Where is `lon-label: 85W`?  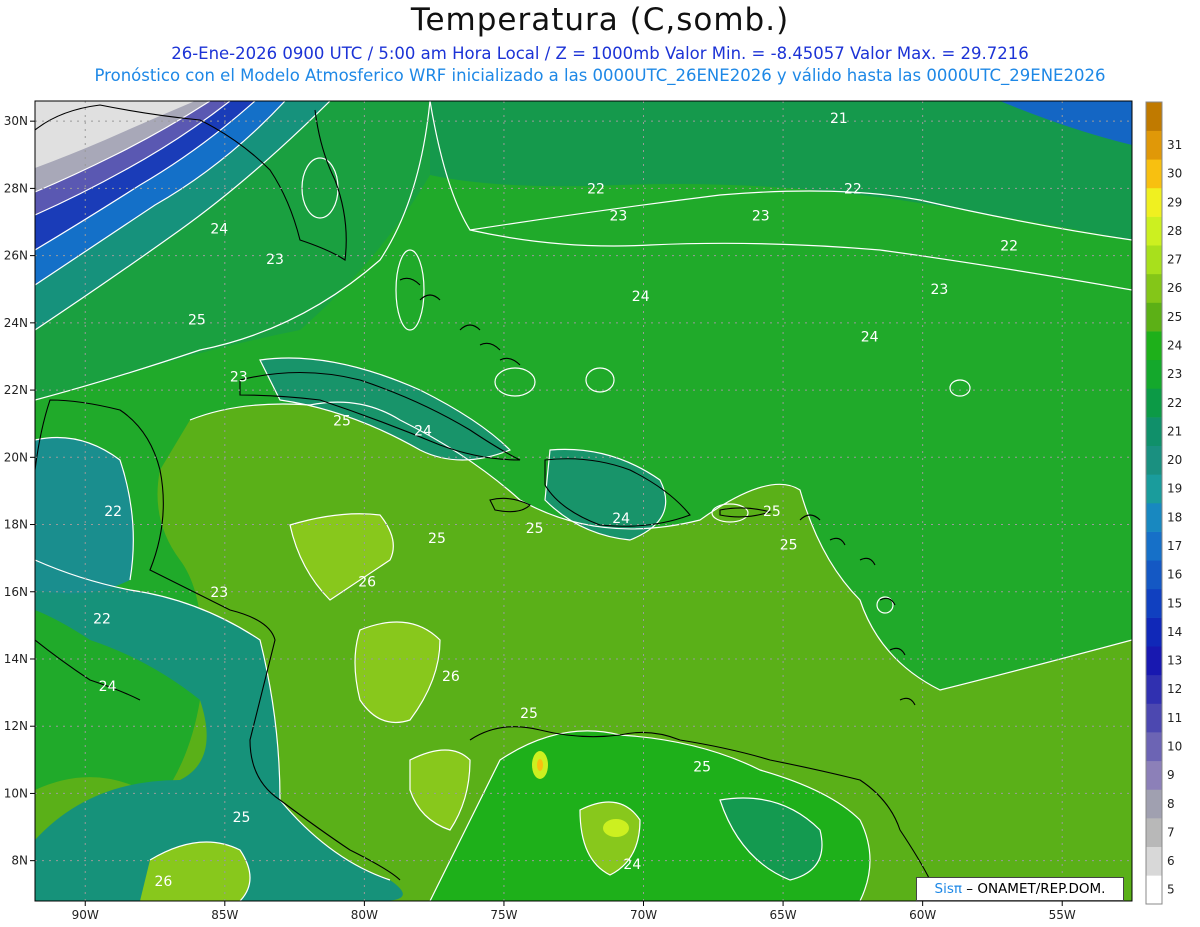
lon-label: 85W is located at coordinates (224, 915).